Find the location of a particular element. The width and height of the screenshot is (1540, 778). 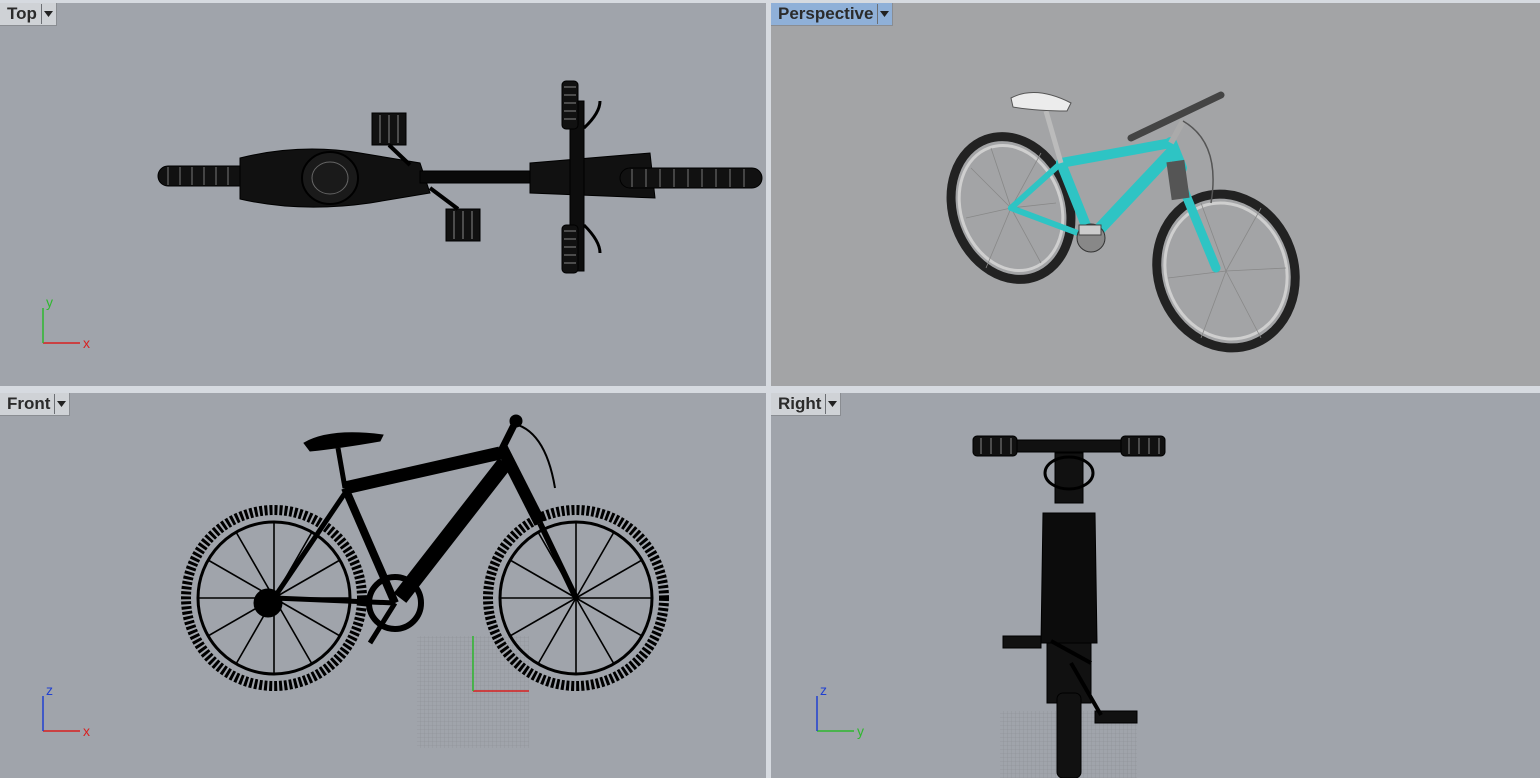

viewport-title: Right is located at coordinates (800, 403).